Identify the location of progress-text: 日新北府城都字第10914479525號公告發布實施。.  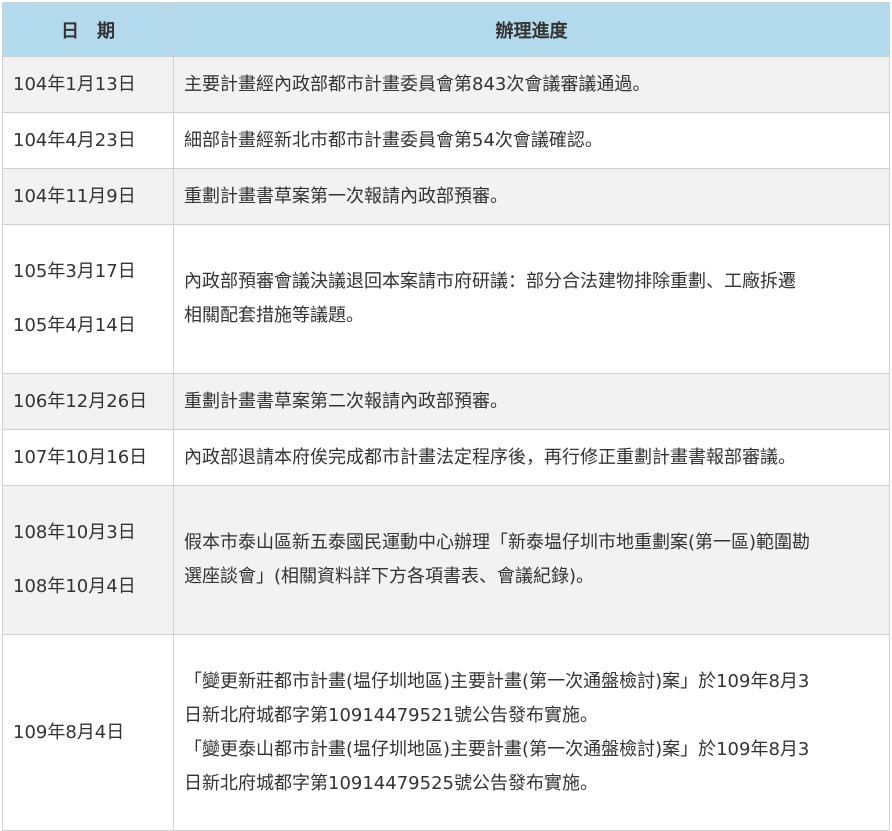
(391, 783).